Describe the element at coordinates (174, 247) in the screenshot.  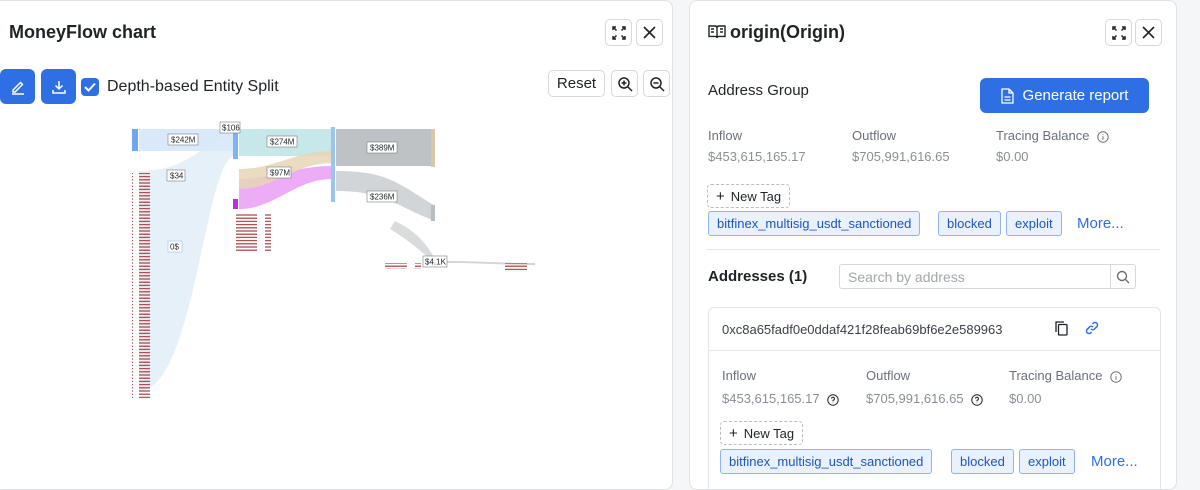
I see `flow-label-h: 0$` at that location.